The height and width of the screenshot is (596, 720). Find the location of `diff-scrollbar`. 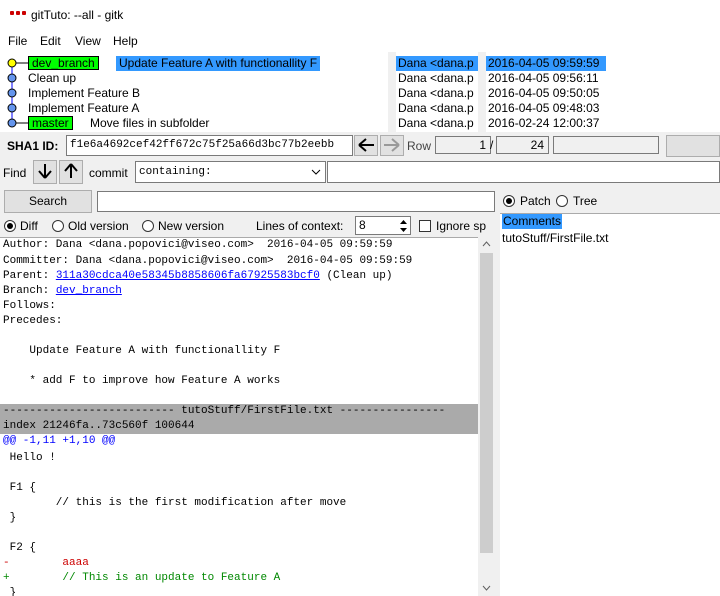

diff-scrollbar is located at coordinates (486, 416).